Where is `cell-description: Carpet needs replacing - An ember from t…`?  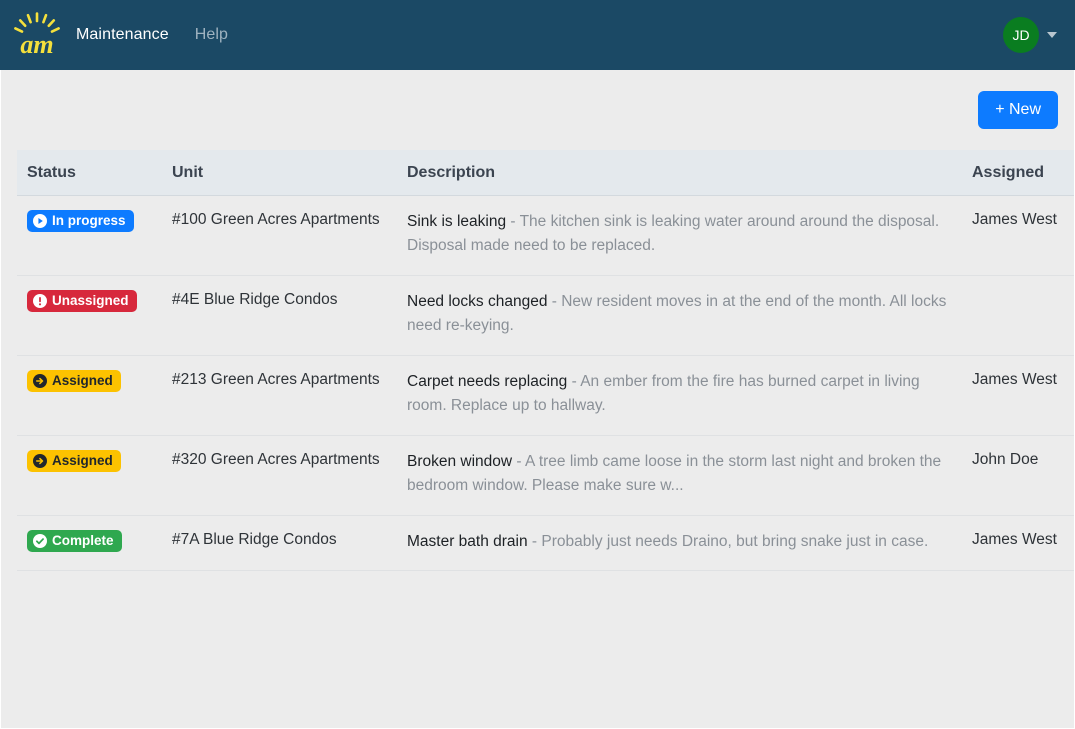
cell-description: Carpet needs replacing - An ember from t… is located at coordinates (679, 395).